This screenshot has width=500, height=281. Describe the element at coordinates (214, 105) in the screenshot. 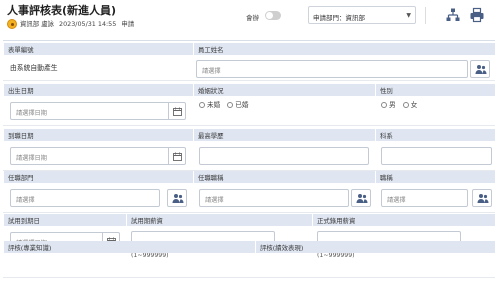

I see `marital-single-label: 未婚` at that location.